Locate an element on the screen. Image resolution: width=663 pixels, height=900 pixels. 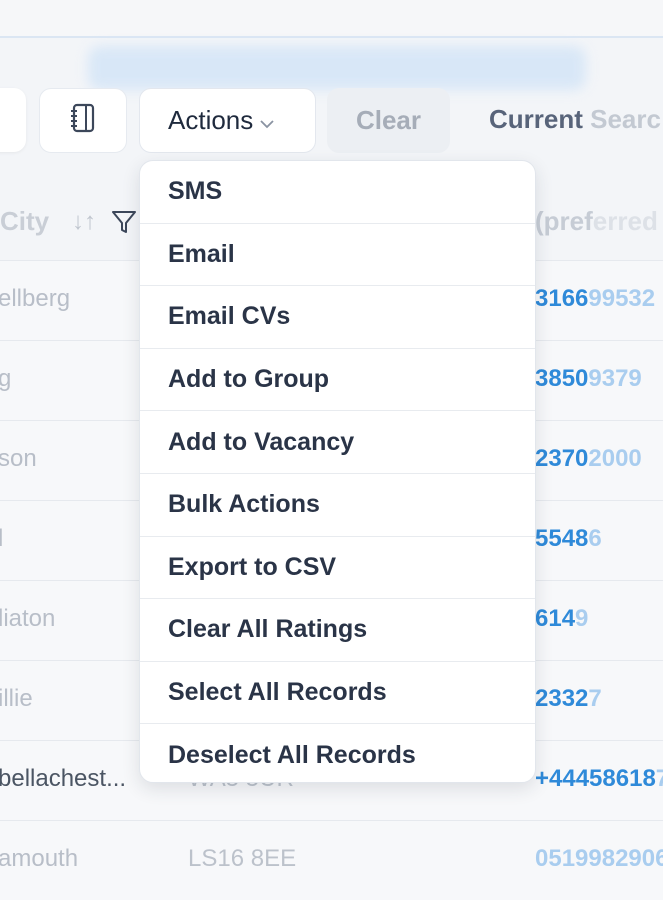
clear-button: Clear is located at coordinates (388, 120).